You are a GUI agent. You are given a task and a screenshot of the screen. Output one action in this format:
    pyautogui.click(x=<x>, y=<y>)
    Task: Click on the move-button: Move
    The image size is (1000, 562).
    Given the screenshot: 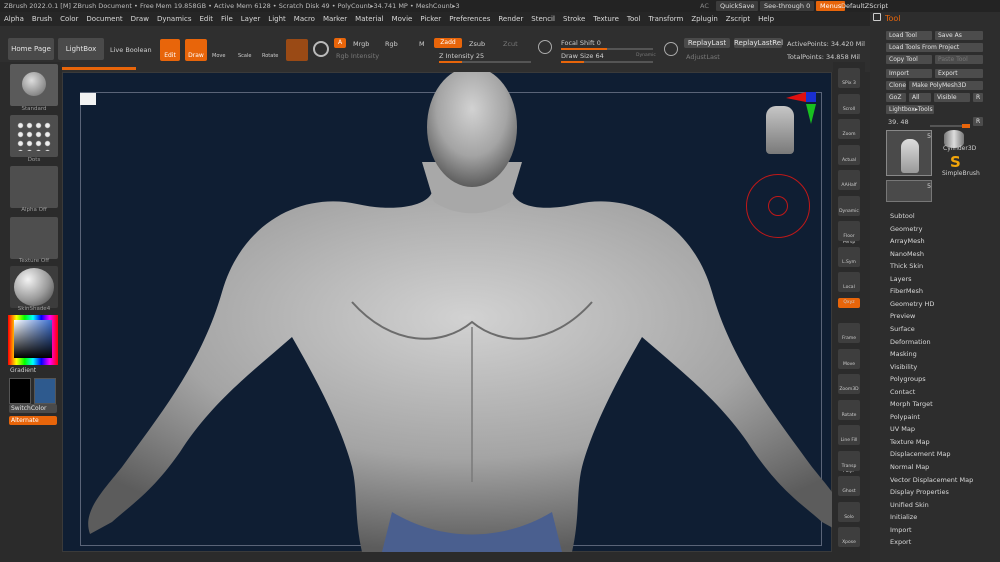 What is the action you would take?
    pyautogui.click(x=218, y=56)
    